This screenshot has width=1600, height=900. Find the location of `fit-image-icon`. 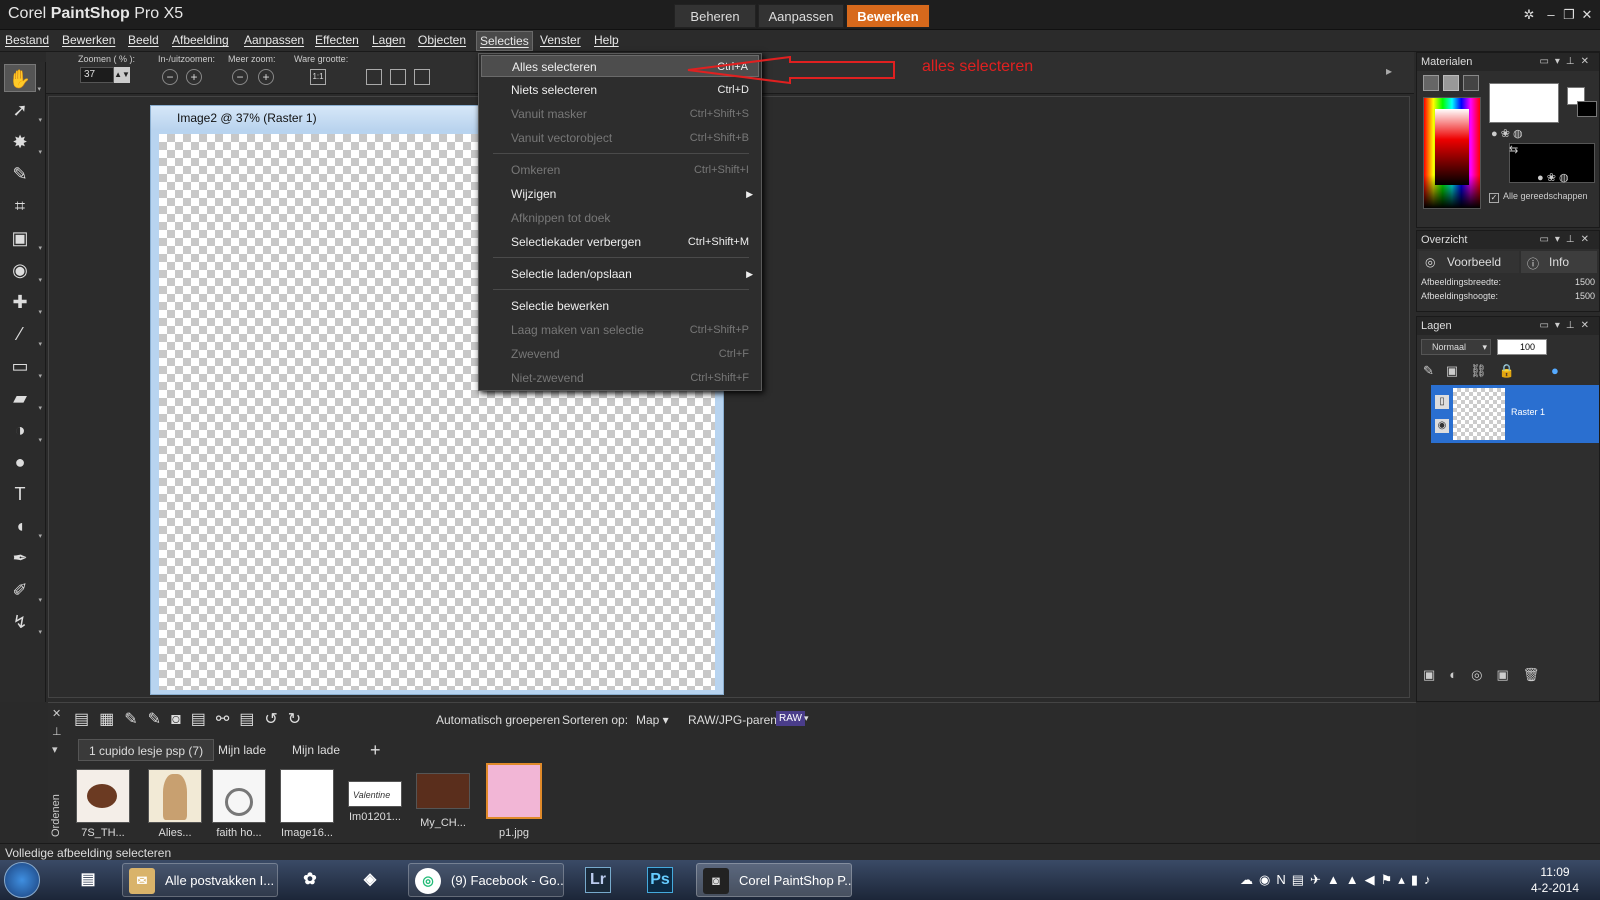

fit-image-icon is located at coordinates (398, 77).